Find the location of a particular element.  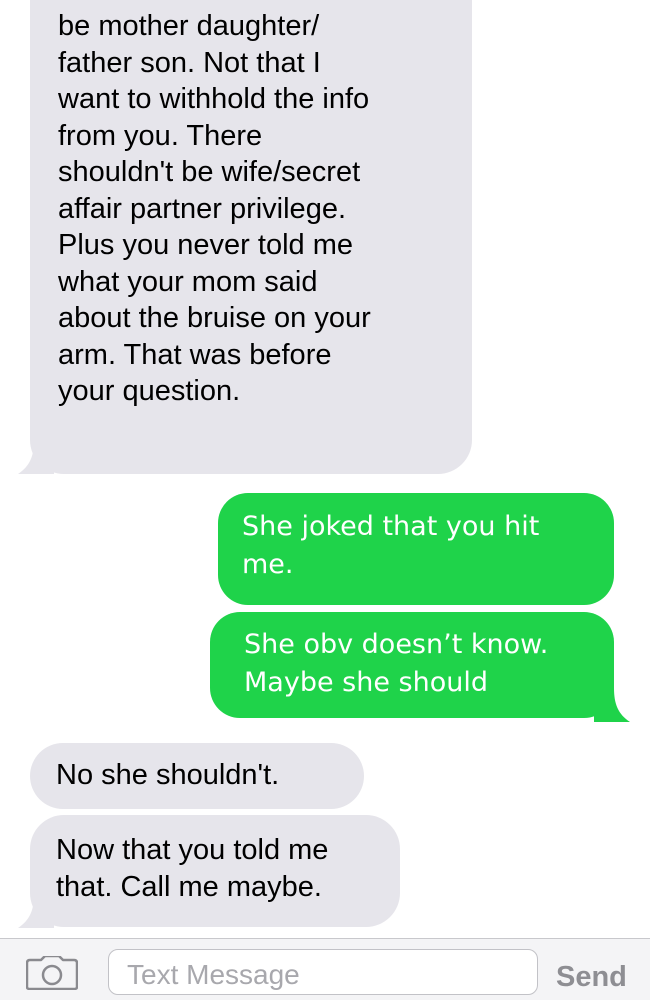

send-button: Send is located at coordinates (591, 977).